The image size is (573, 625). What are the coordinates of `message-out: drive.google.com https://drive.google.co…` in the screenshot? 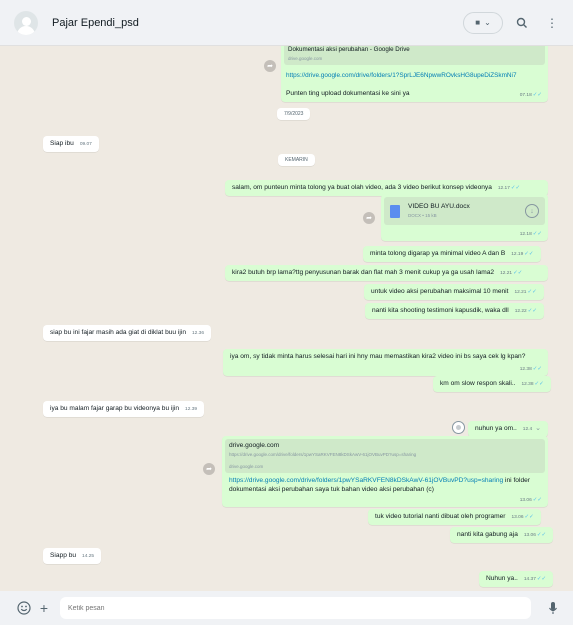 It's located at (385, 471).